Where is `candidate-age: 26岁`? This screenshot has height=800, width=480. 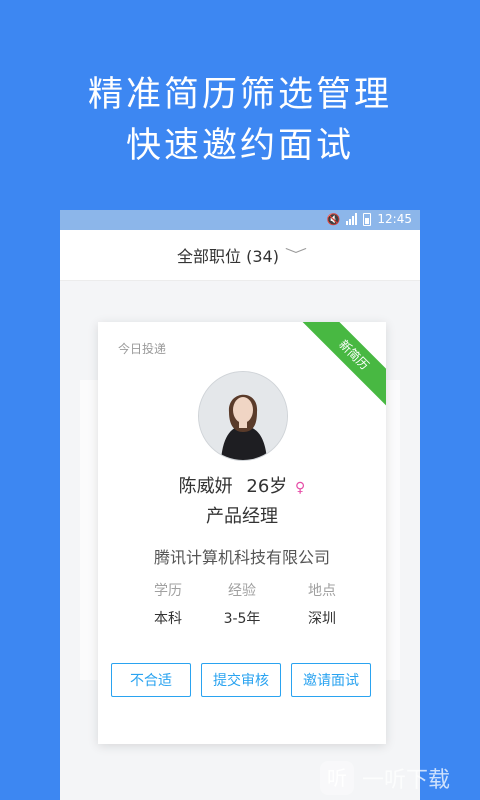 candidate-age: 26岁 is located at coordinates (267, 486).